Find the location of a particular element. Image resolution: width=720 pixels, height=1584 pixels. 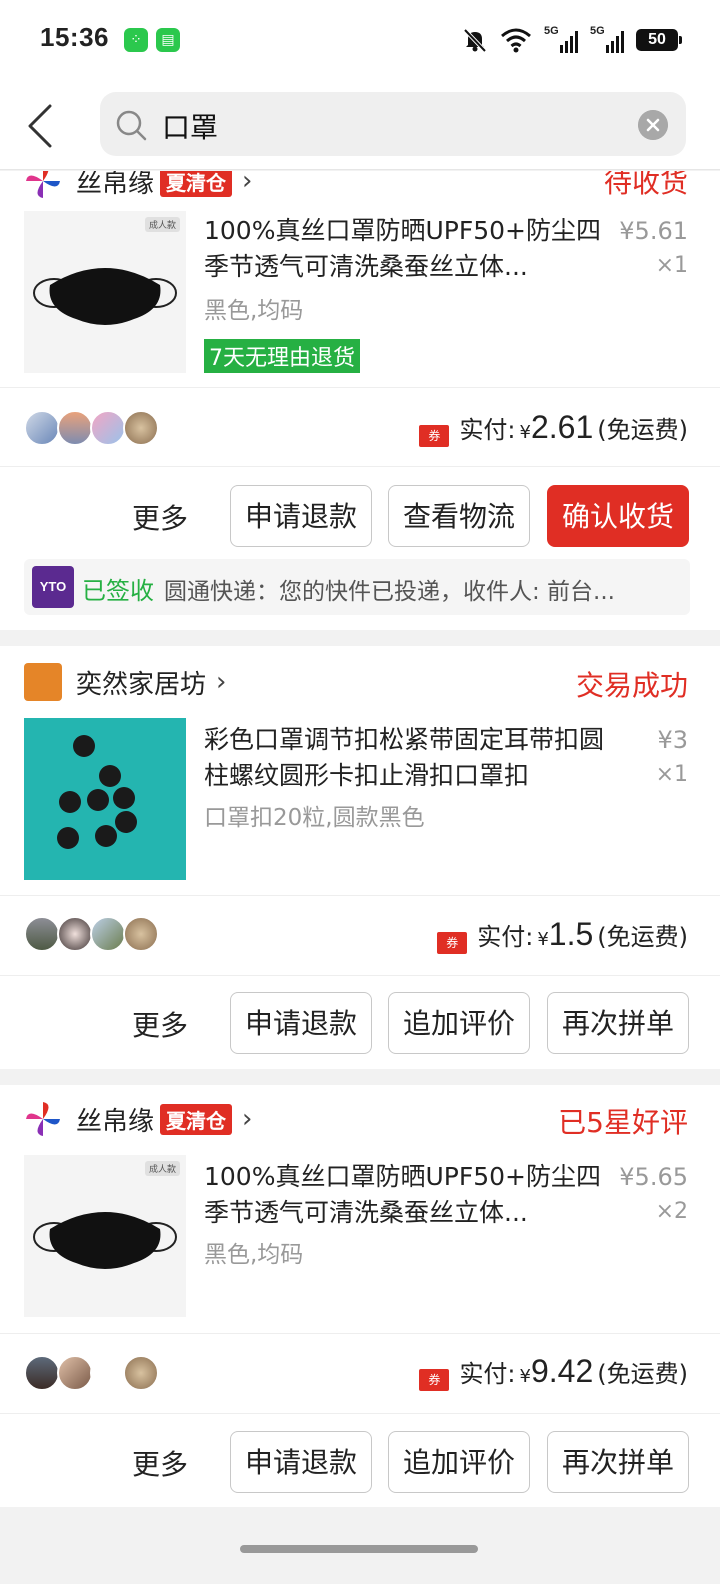

message-notification-icon: ▤ is located at coordinates (168, 40).